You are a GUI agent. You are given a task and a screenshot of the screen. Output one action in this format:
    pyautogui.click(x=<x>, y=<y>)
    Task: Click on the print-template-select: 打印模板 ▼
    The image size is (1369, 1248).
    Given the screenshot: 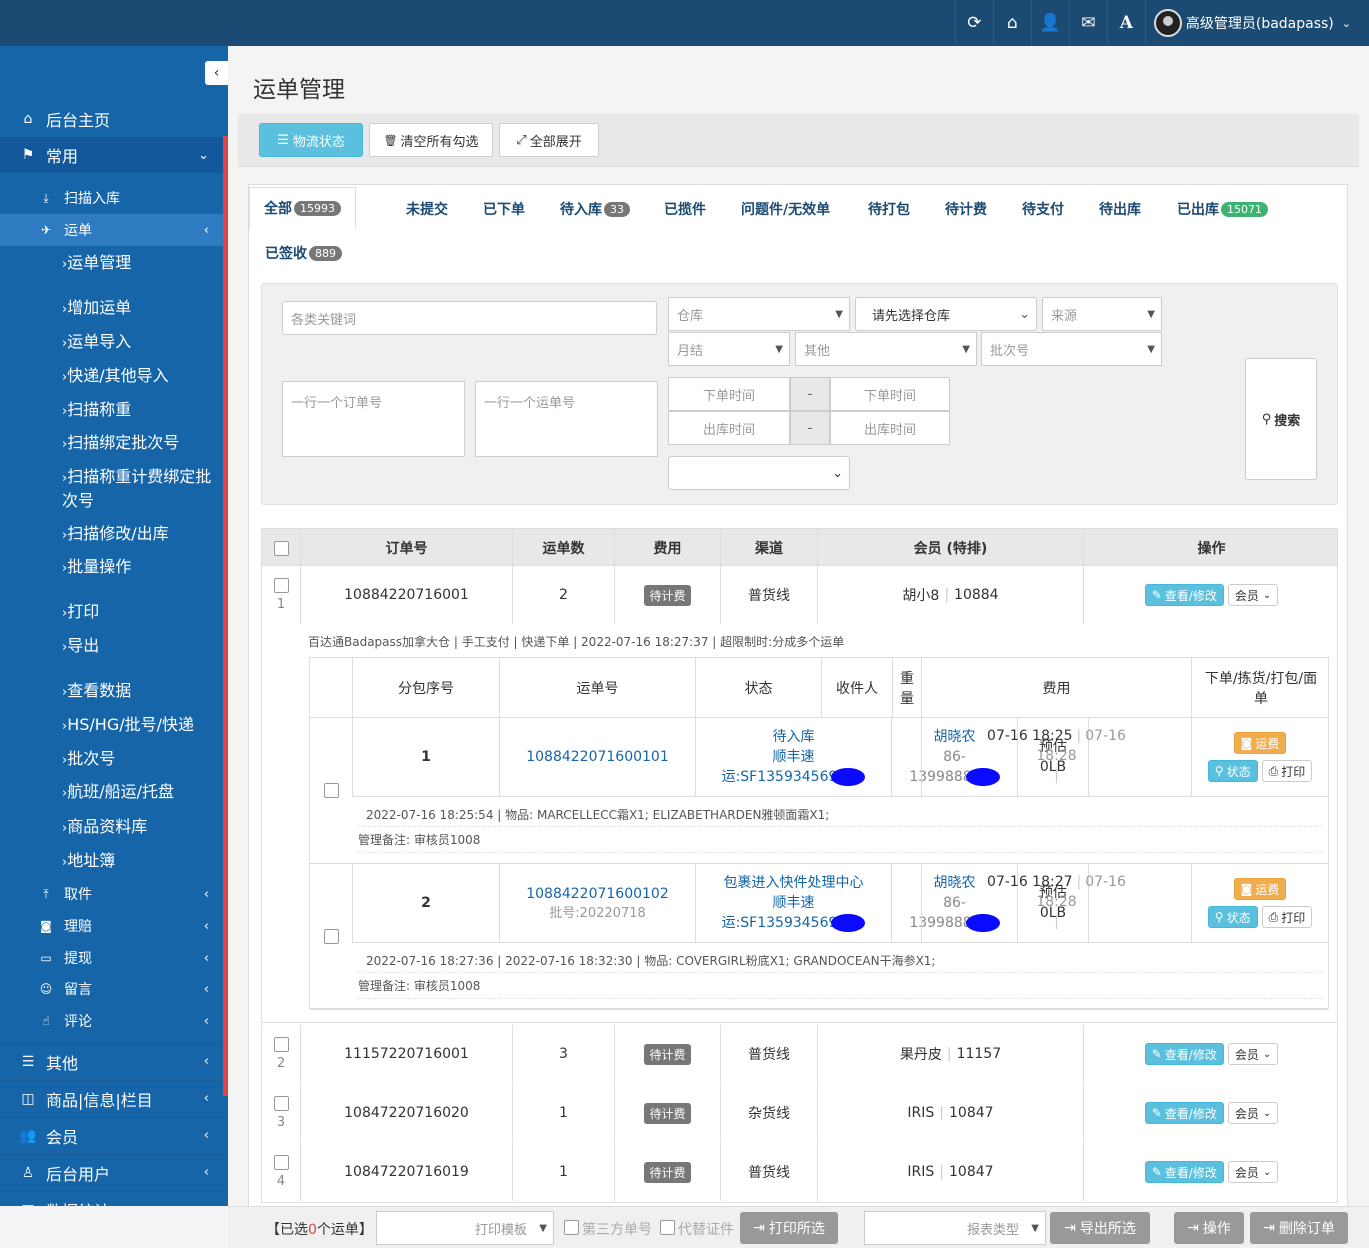 What is the action you would take?
    pyautogui.click(x=465, y=1228)
    